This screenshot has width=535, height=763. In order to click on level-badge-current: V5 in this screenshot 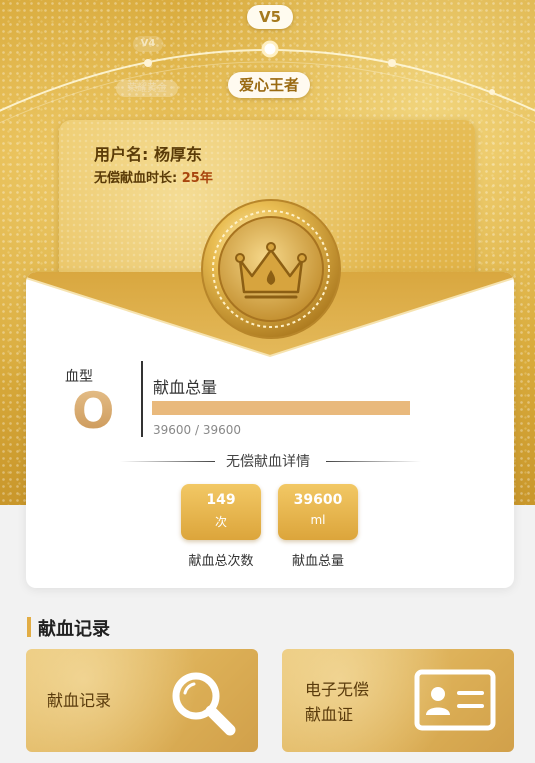, I will do `click(270, 17)`.